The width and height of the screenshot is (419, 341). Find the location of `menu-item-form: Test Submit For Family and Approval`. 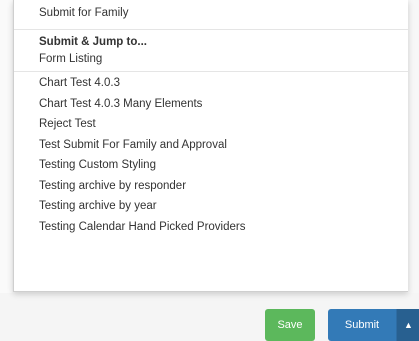

menu-item-form: Test Submit For Family and Approval is located at coordinates (211, 145).